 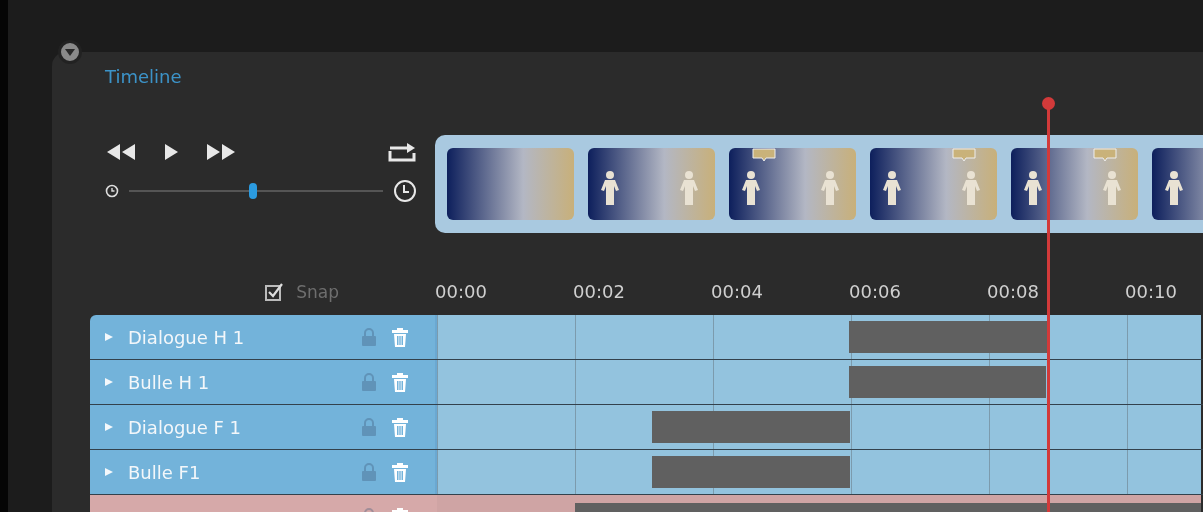 What do you see at coordinates (875, 291) in the screenshot?
I see `time-label: 00:06` at bounding box center [875, 291].